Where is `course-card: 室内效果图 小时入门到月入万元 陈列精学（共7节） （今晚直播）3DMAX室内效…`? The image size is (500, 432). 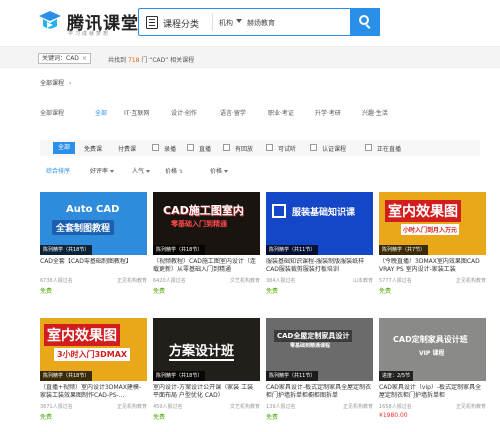 course-card: 室内效果图 小时入门到月入万元 陈列精学（共7节） （今晚直播）3DMAX室内效… is located at coordinates (432, 243).